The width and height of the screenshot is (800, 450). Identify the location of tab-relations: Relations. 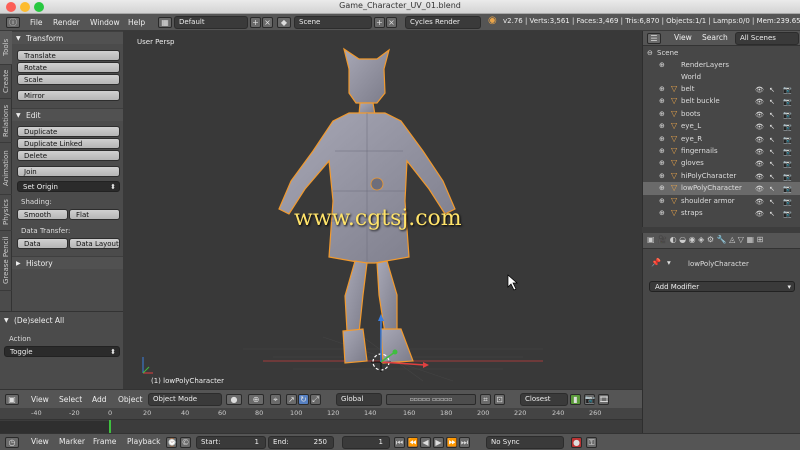
(6, 121).